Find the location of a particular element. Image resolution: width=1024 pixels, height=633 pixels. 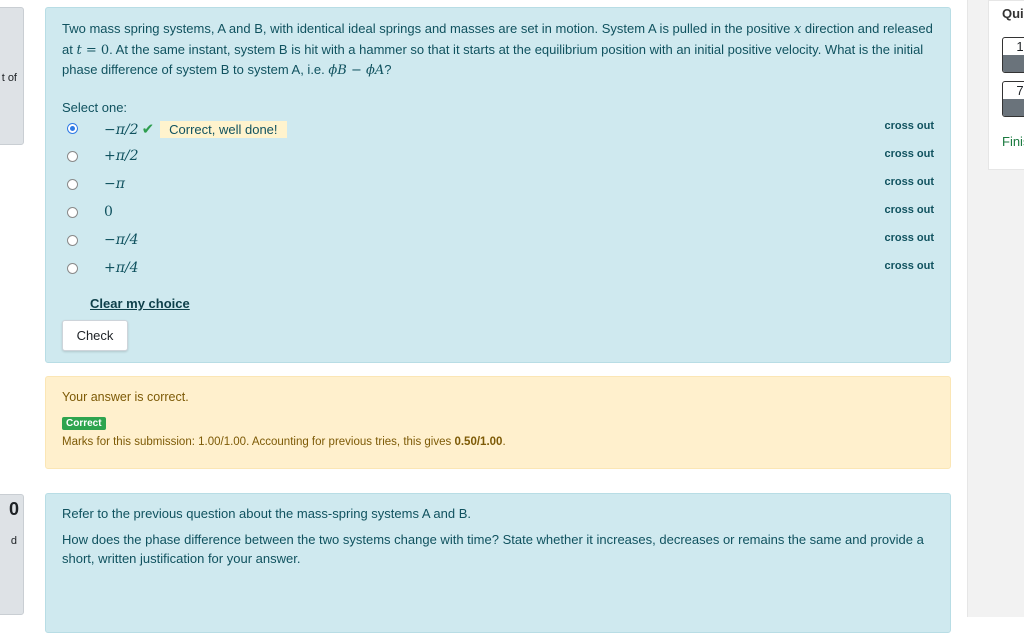

clear-my-choice-link: Clear my choice is located at coordinates (140, 303).